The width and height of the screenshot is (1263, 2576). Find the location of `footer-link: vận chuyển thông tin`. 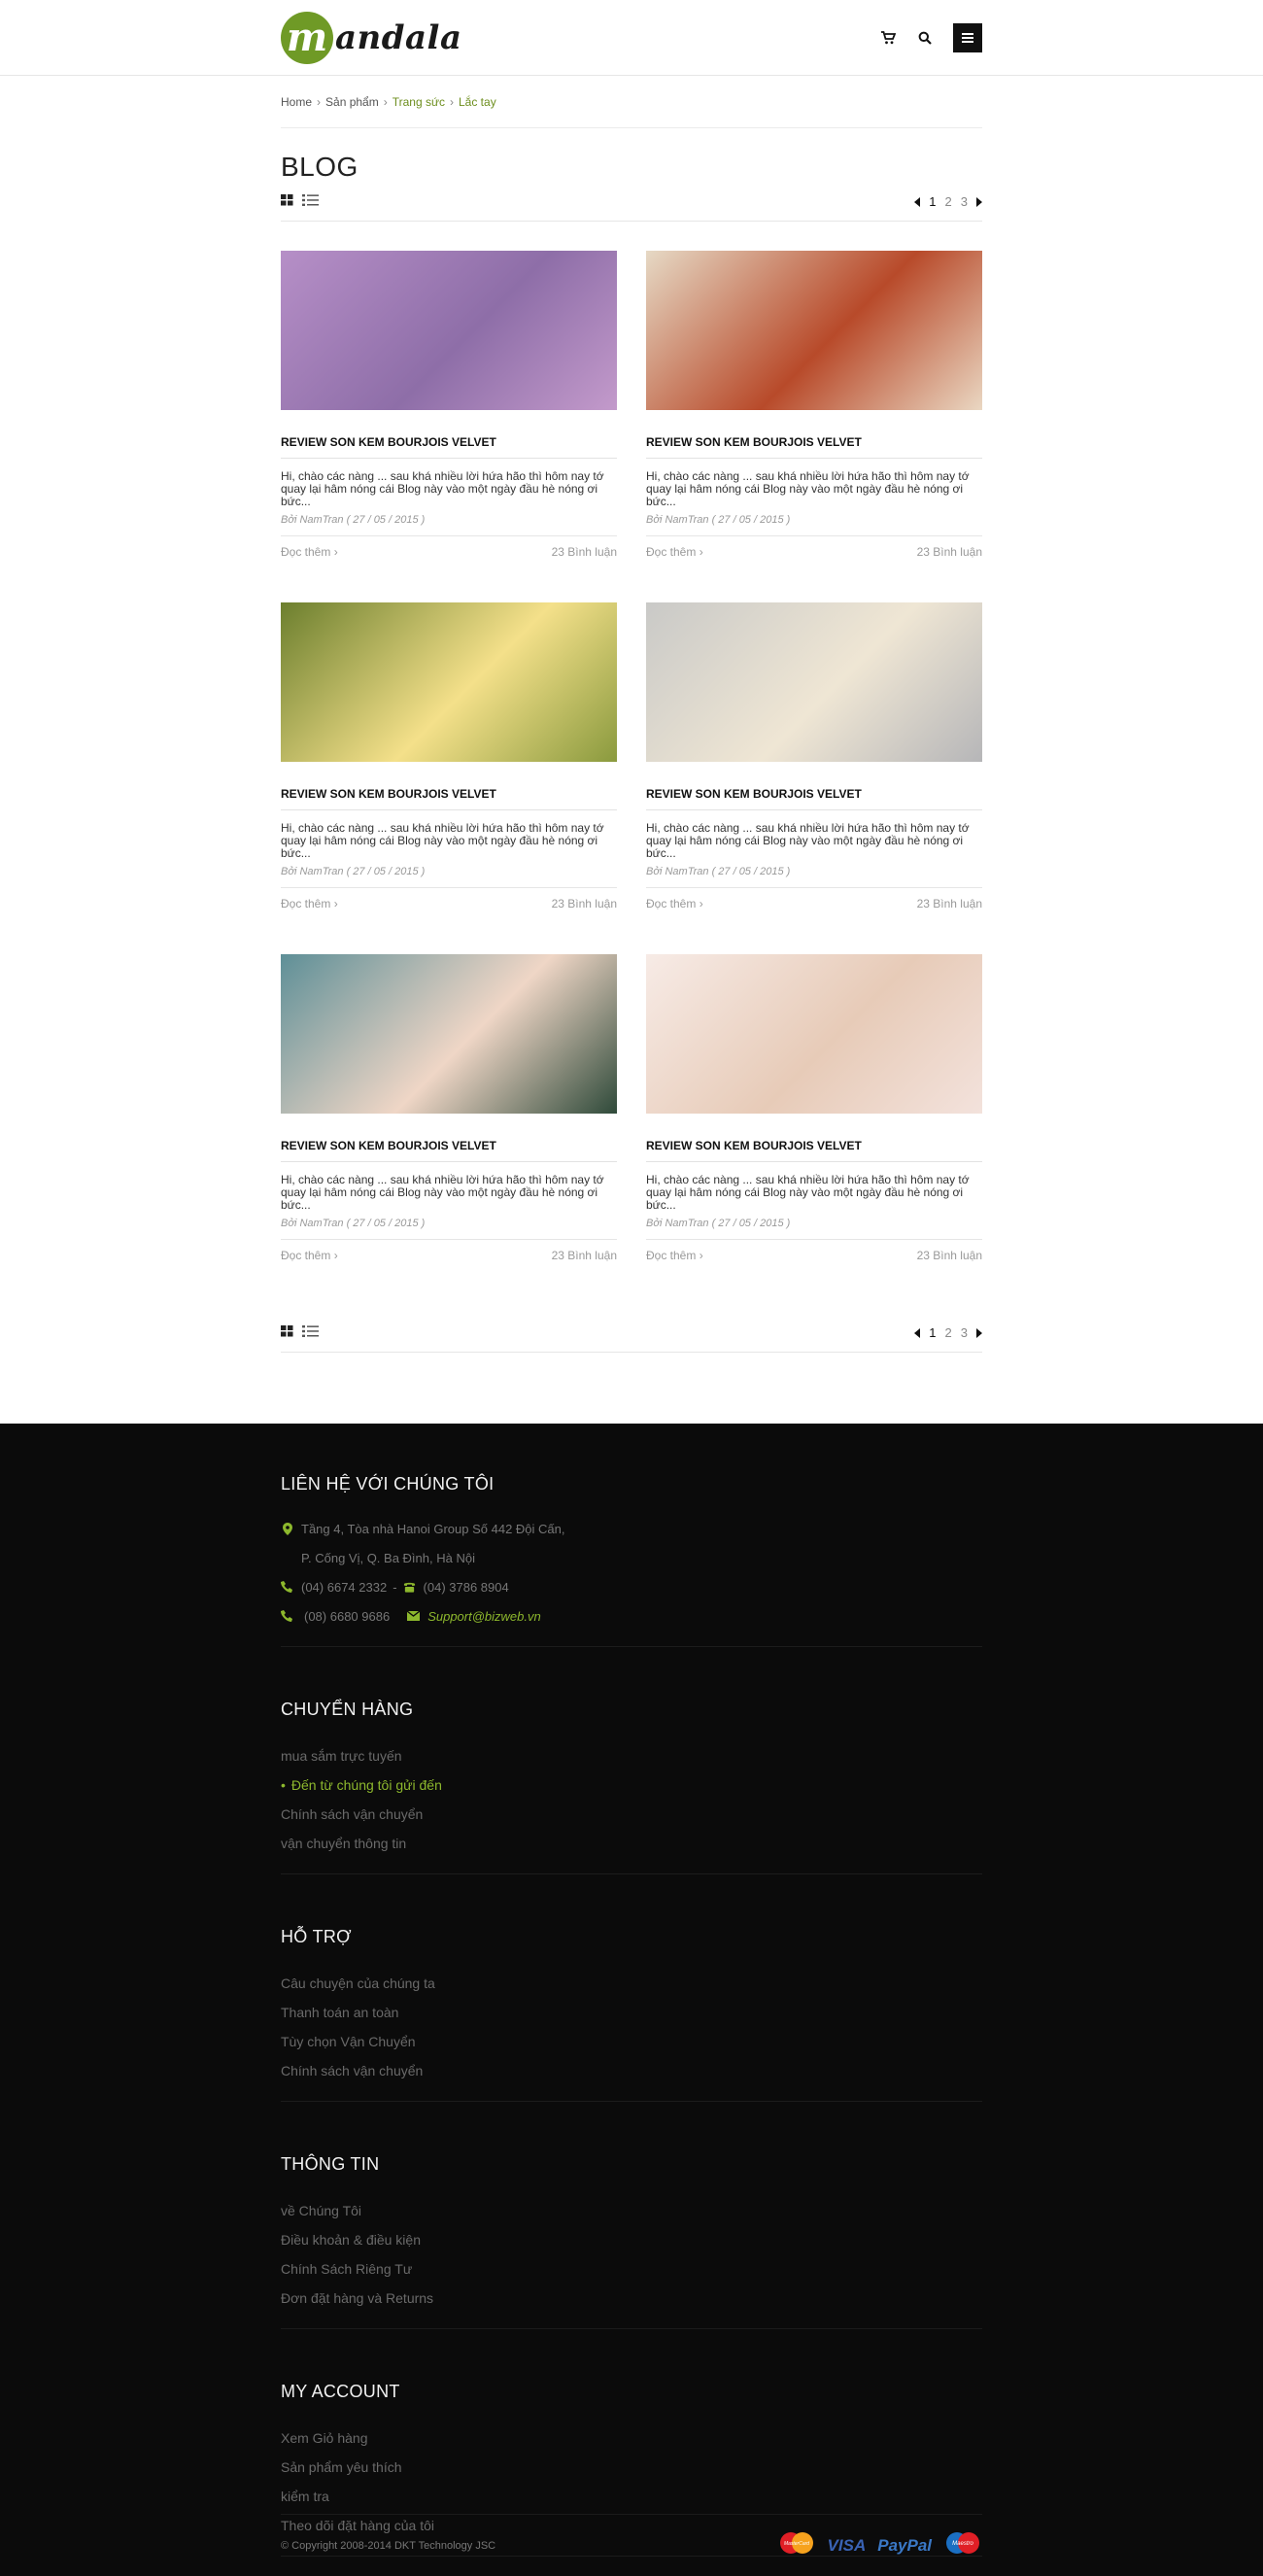

footer-link: vận chuyển thông tin is located at coordinates (631, 1843).